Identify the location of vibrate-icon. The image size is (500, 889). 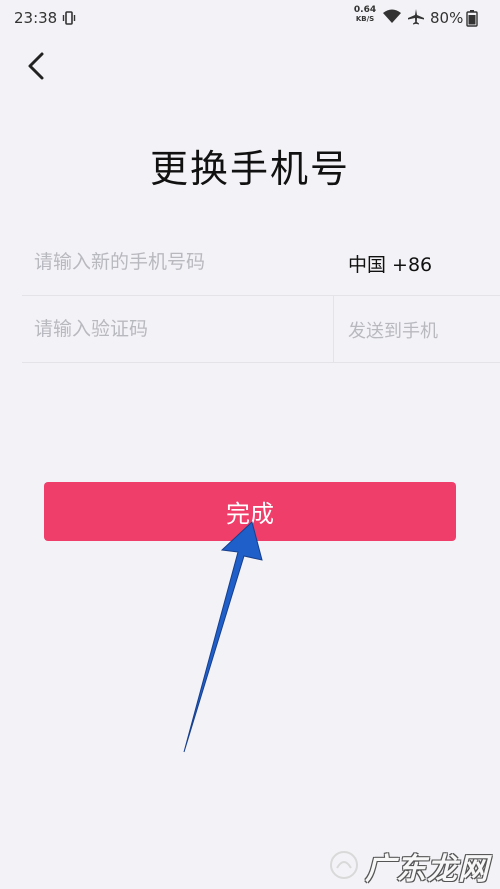
(69, 20).